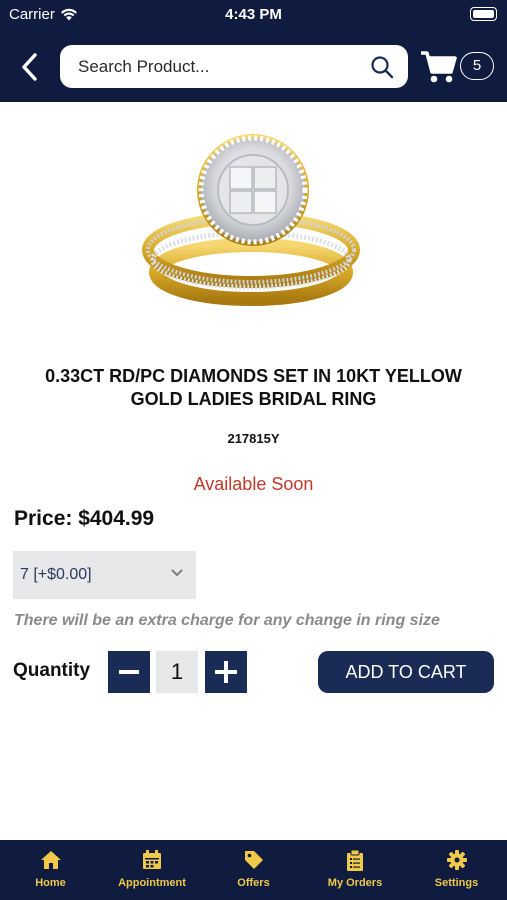  I want to click on search-bar, so click(234, 66).